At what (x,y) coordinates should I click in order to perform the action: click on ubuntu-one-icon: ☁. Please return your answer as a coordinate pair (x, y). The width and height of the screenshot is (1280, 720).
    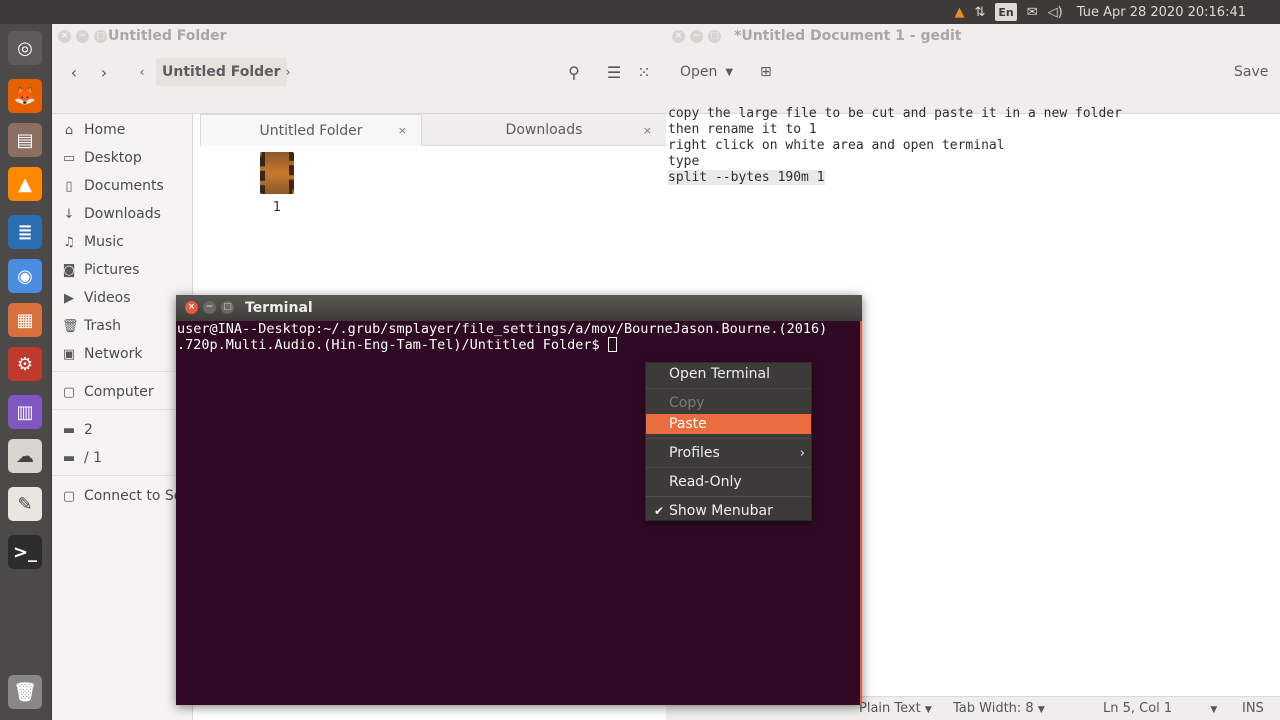
    Looking at the image, I should click on (25, 456).